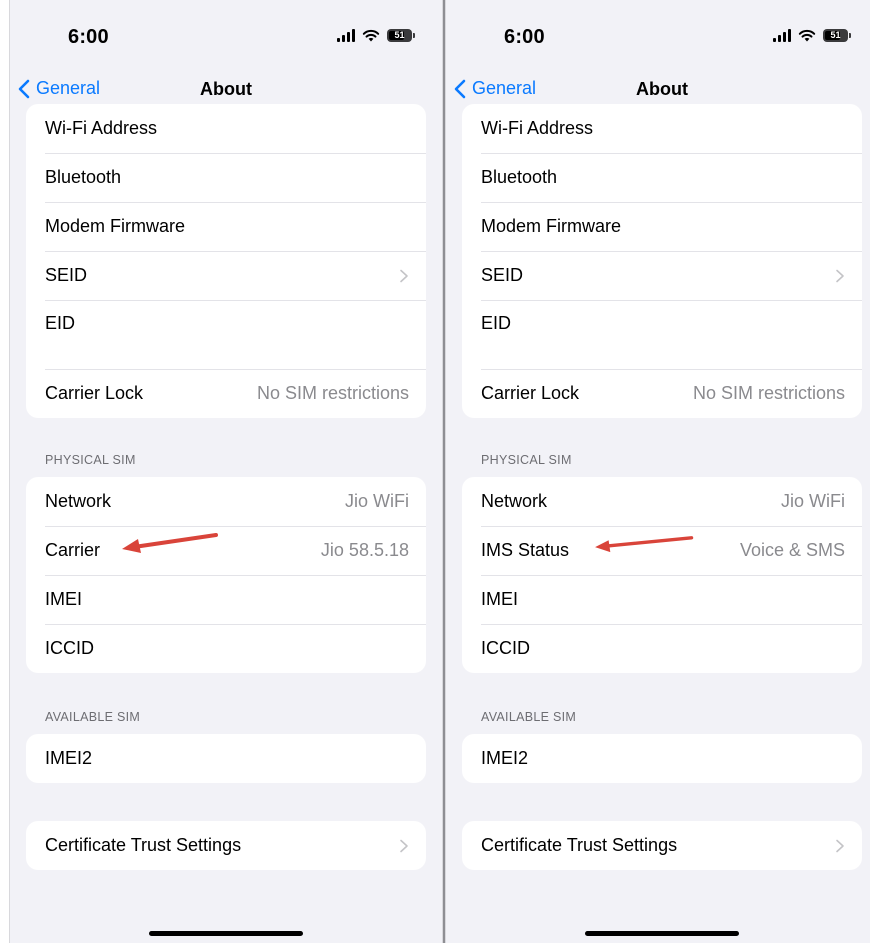 This screenshot has width=870, height=943. Describe the element at coordinates (525, 550) in the screenshot. I see `row-label: IMS Status` at that location.